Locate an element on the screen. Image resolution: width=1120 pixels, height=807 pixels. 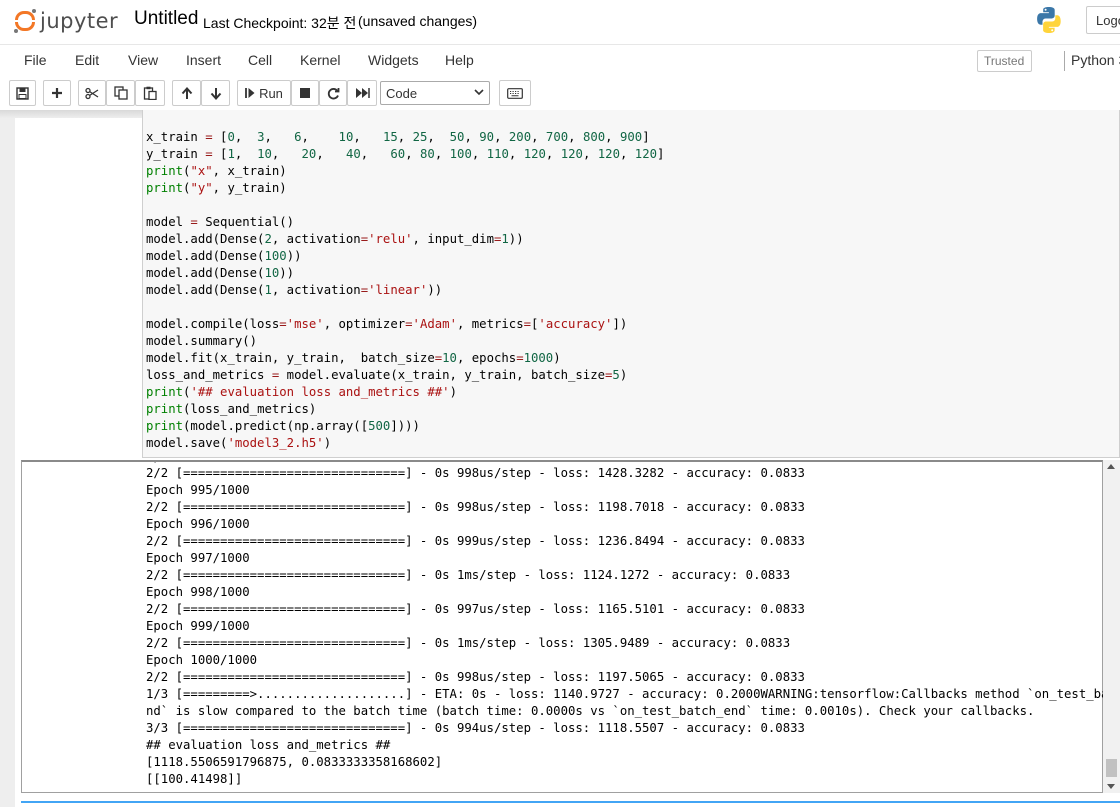
scrollbar-thumb is located at coordinates (1111, 768).